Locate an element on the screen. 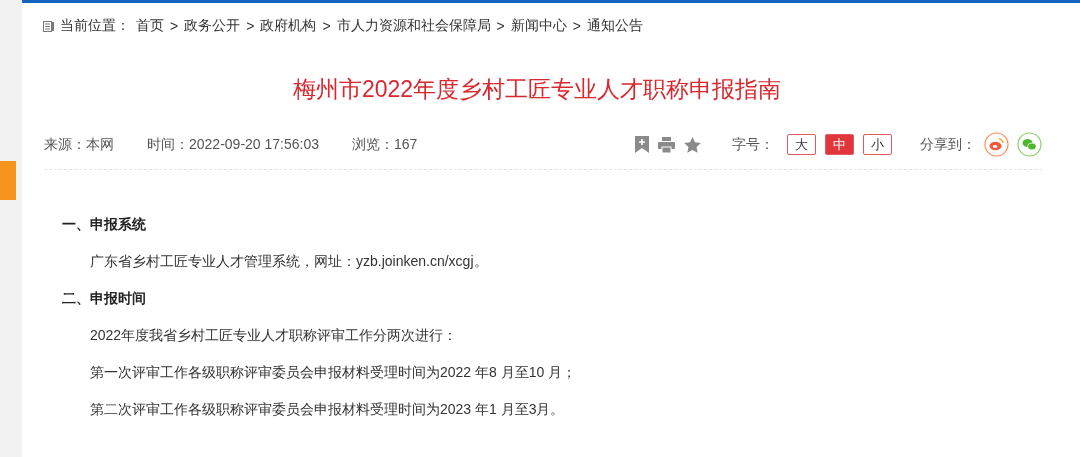 Image resolution: width=1080 pixels, height=457 pixels. share-label: 分享到： is located at coordinates (948, 144).